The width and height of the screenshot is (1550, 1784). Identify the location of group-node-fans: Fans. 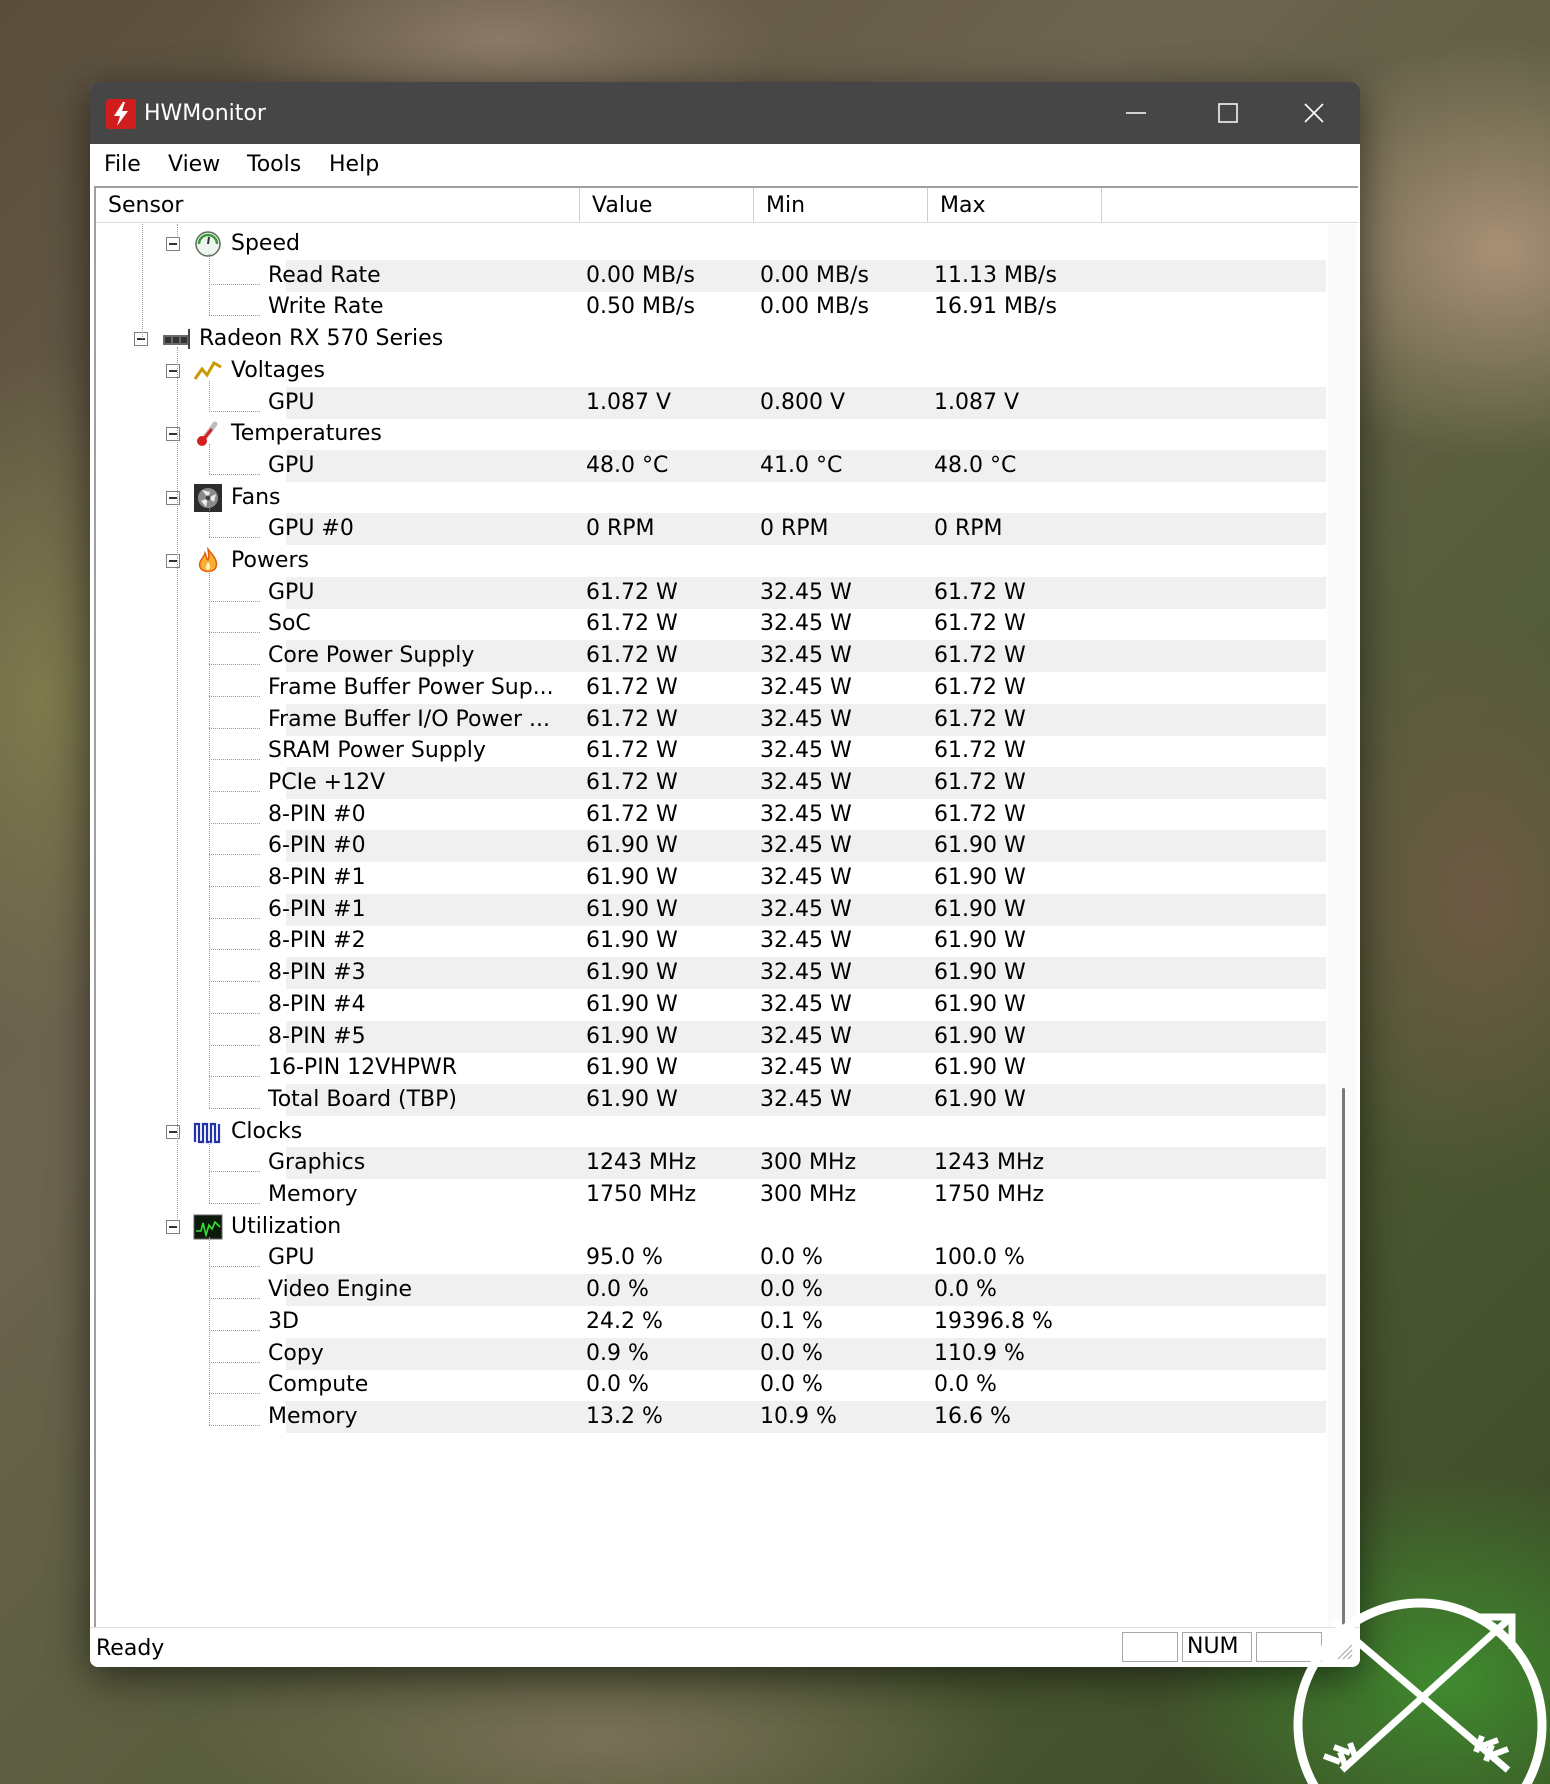
(711, 498).